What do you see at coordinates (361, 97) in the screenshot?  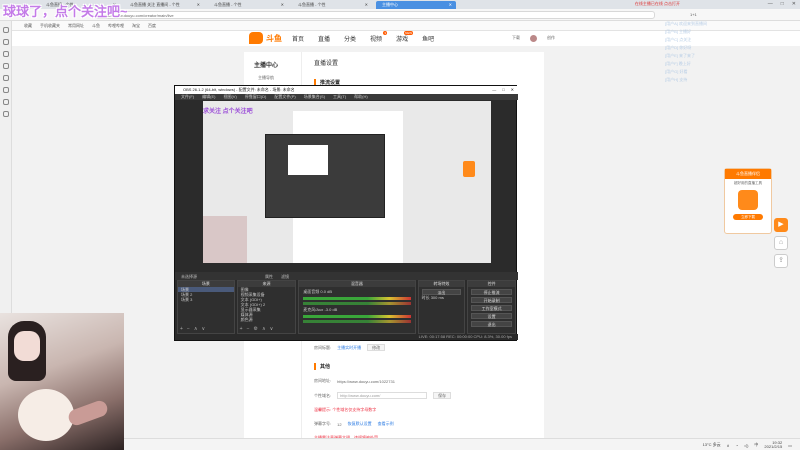 I see `menu-item: 帮助(H)` at bounding box center [361, 97].